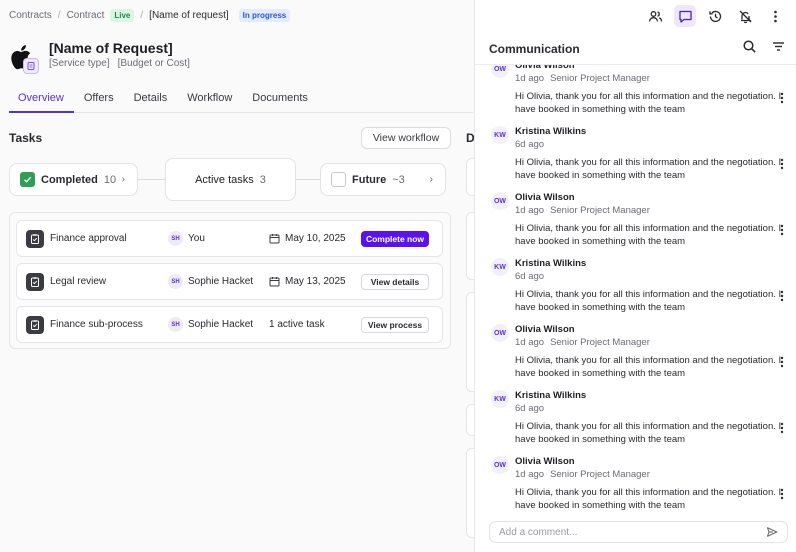 The image size is (796, 552). What do you see at coordinates (655, 16) in the screenshot?
I see `people-icon` at bounding box center [655, 16].